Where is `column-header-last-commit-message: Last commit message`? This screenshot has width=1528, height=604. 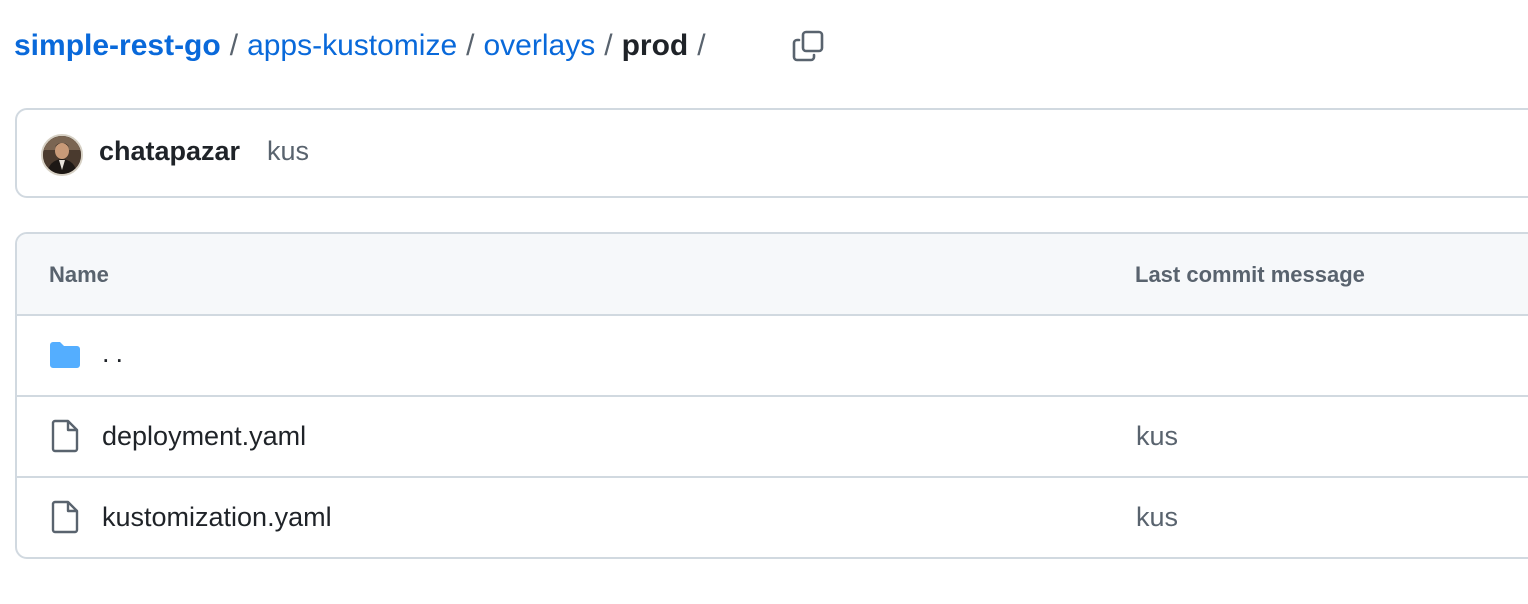
column-header-last-commit-message: Last commit message is located at coordinates (1250, 274).